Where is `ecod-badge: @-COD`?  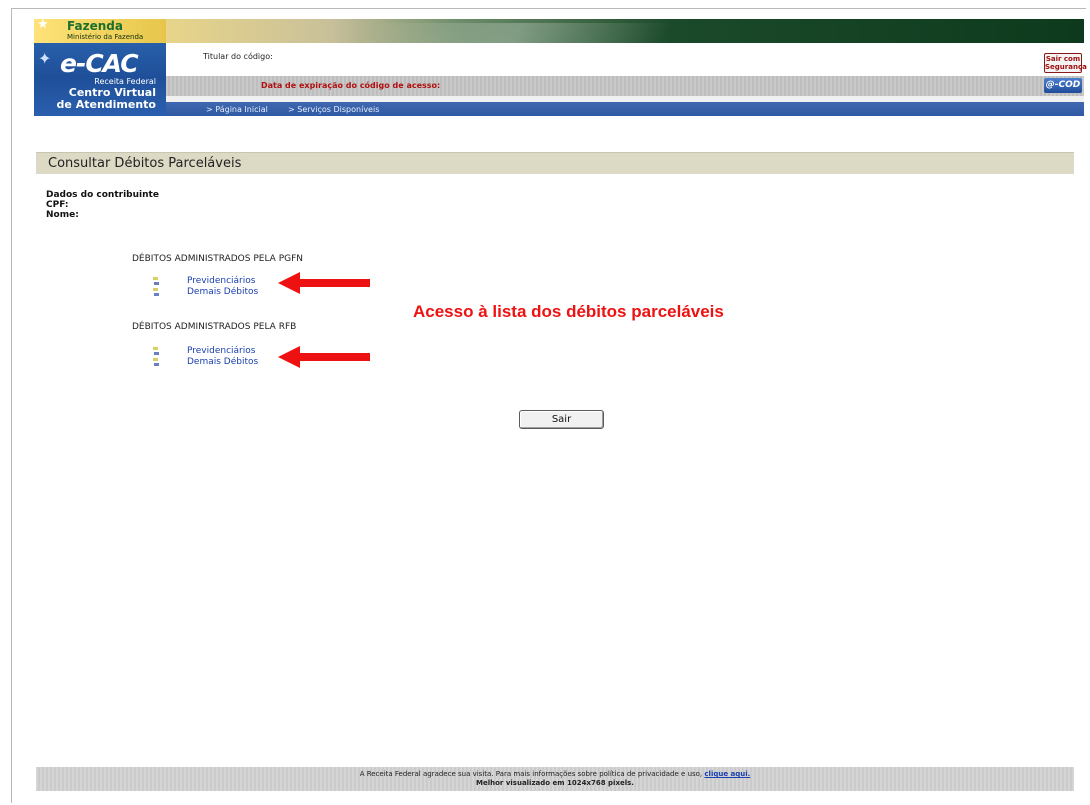
ecod-badge: @-COD is located at coordinates (1063, 85).